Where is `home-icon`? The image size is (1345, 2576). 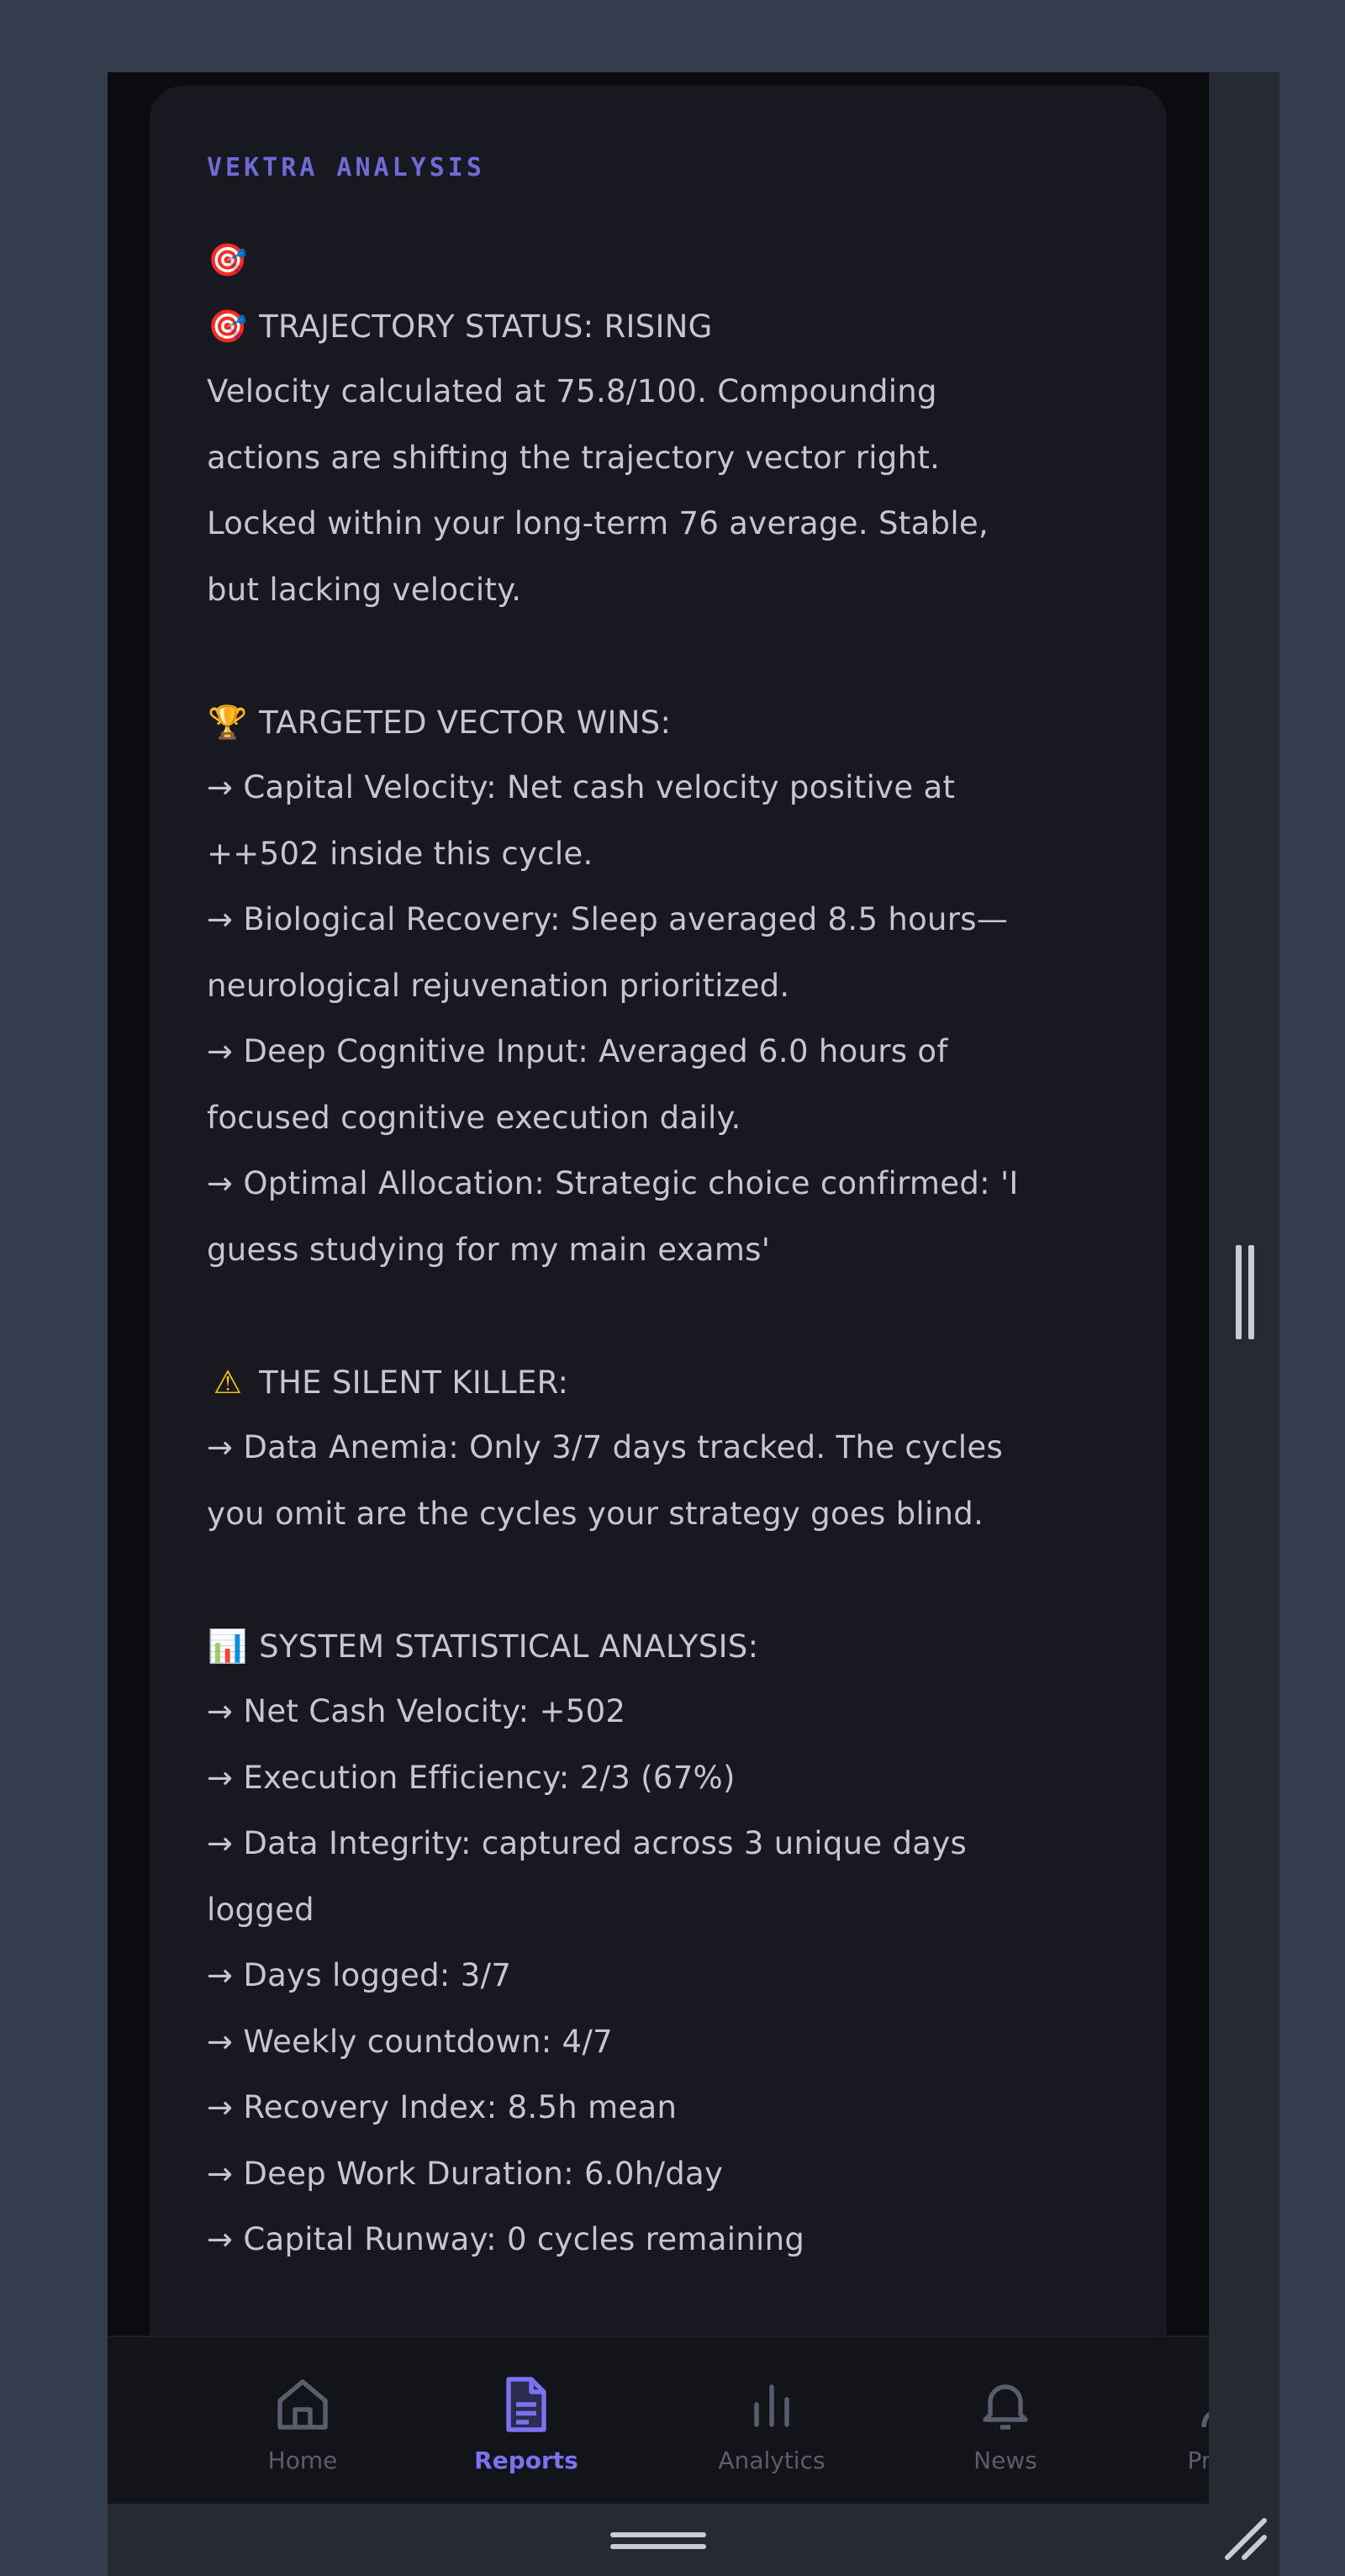 home-icon is located at coordinates (302, 2404).